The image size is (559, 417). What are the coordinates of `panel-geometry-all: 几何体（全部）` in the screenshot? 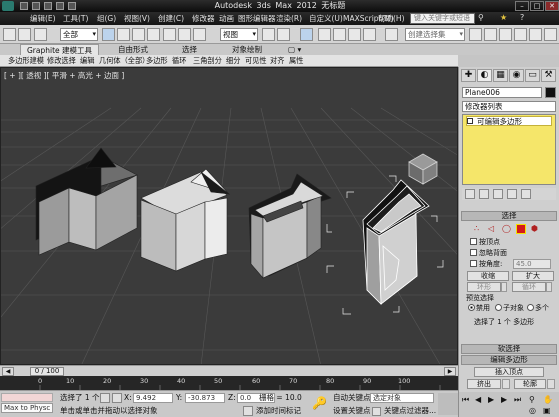 It's located at (124, 61).